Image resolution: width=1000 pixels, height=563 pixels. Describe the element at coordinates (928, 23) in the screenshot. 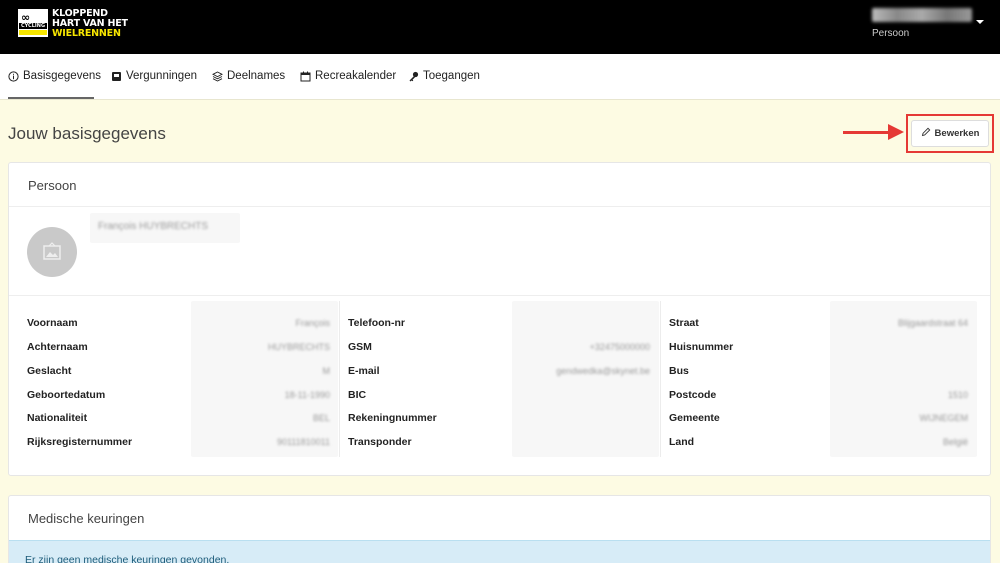

I see `user-menu: Persoon` at that location.